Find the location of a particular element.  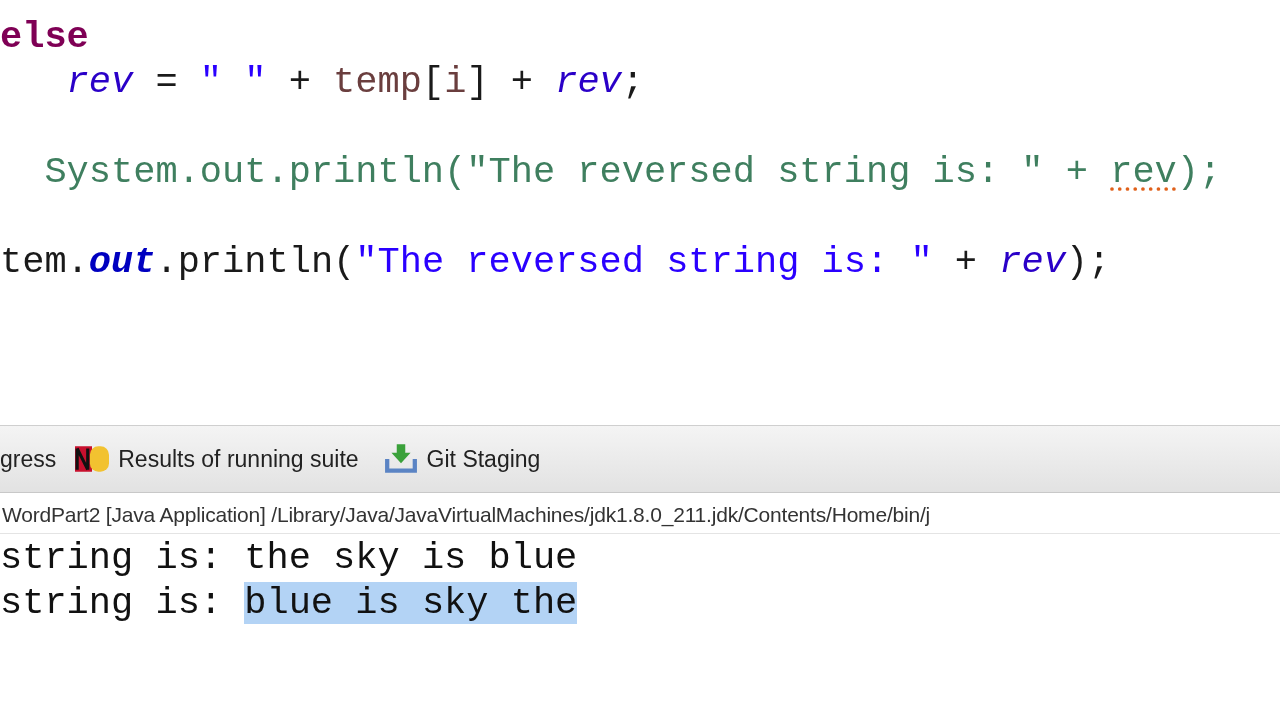

code-token: else is located at coordinates (44, 37).